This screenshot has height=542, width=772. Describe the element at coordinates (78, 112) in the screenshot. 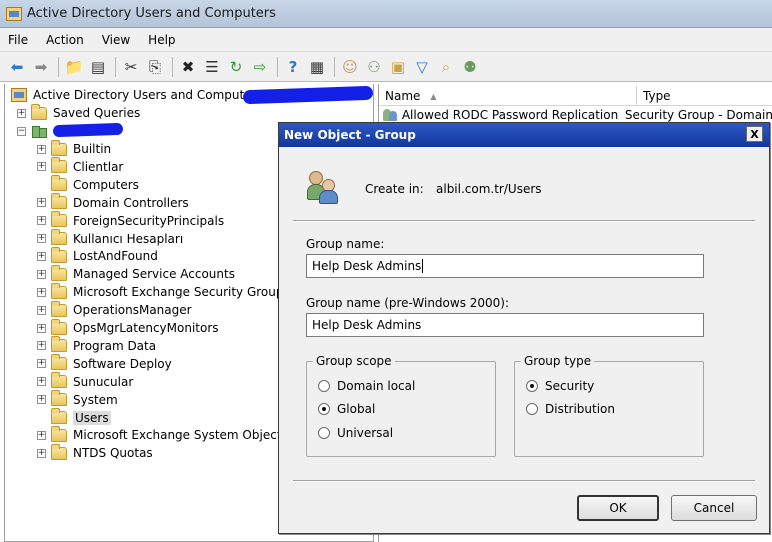

I see `tree-item-saved-queries: + Saved Queries` at that location.